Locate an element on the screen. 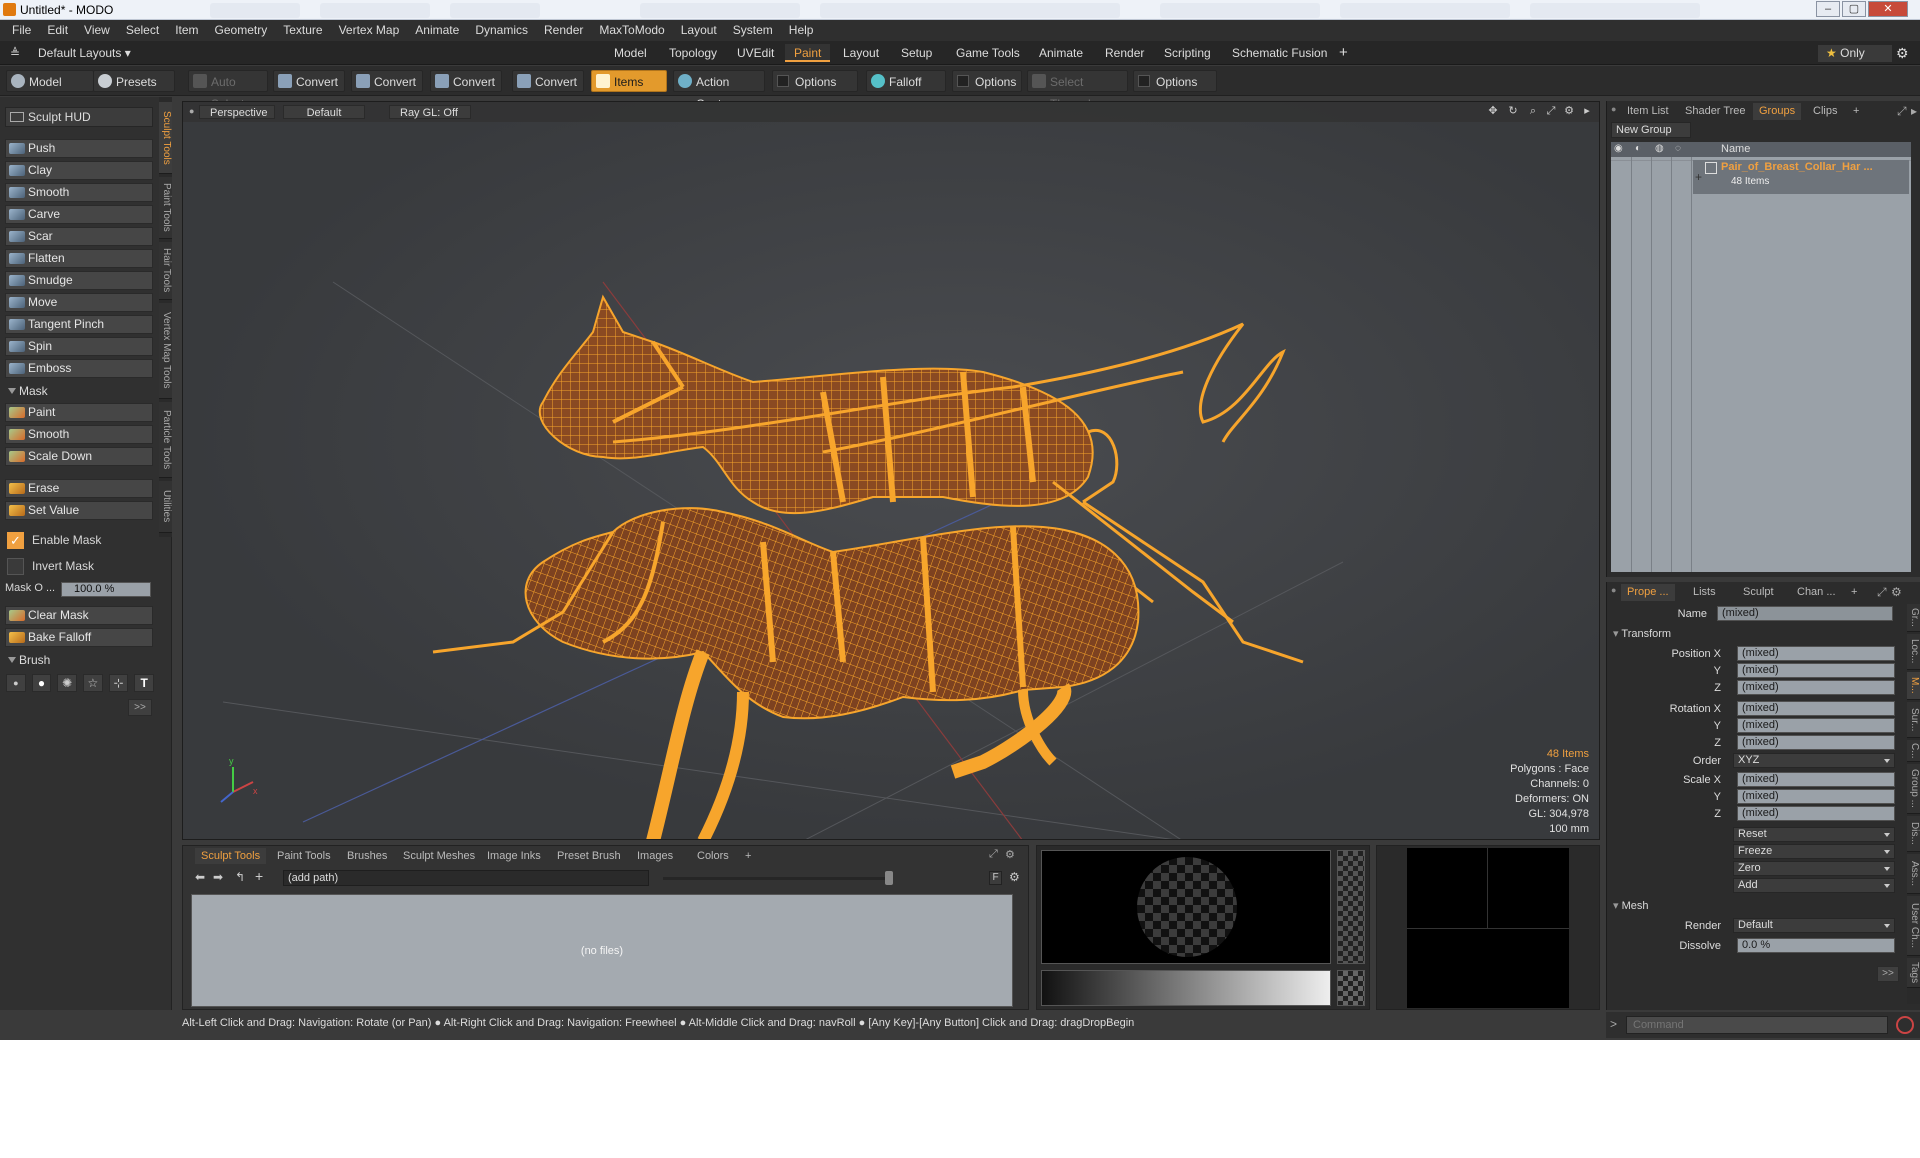 This screenshot has width=1920, height=1158. gear-icon: ⚙ is located at coordinates (1902, 53).